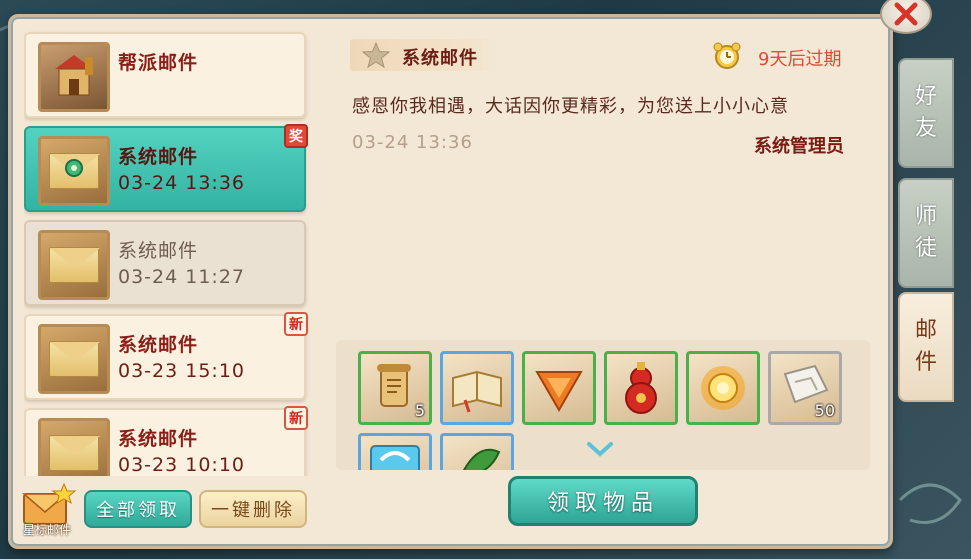 The image size is (971, 559). I want to click on red-gourd-icon, so click(641, 388).